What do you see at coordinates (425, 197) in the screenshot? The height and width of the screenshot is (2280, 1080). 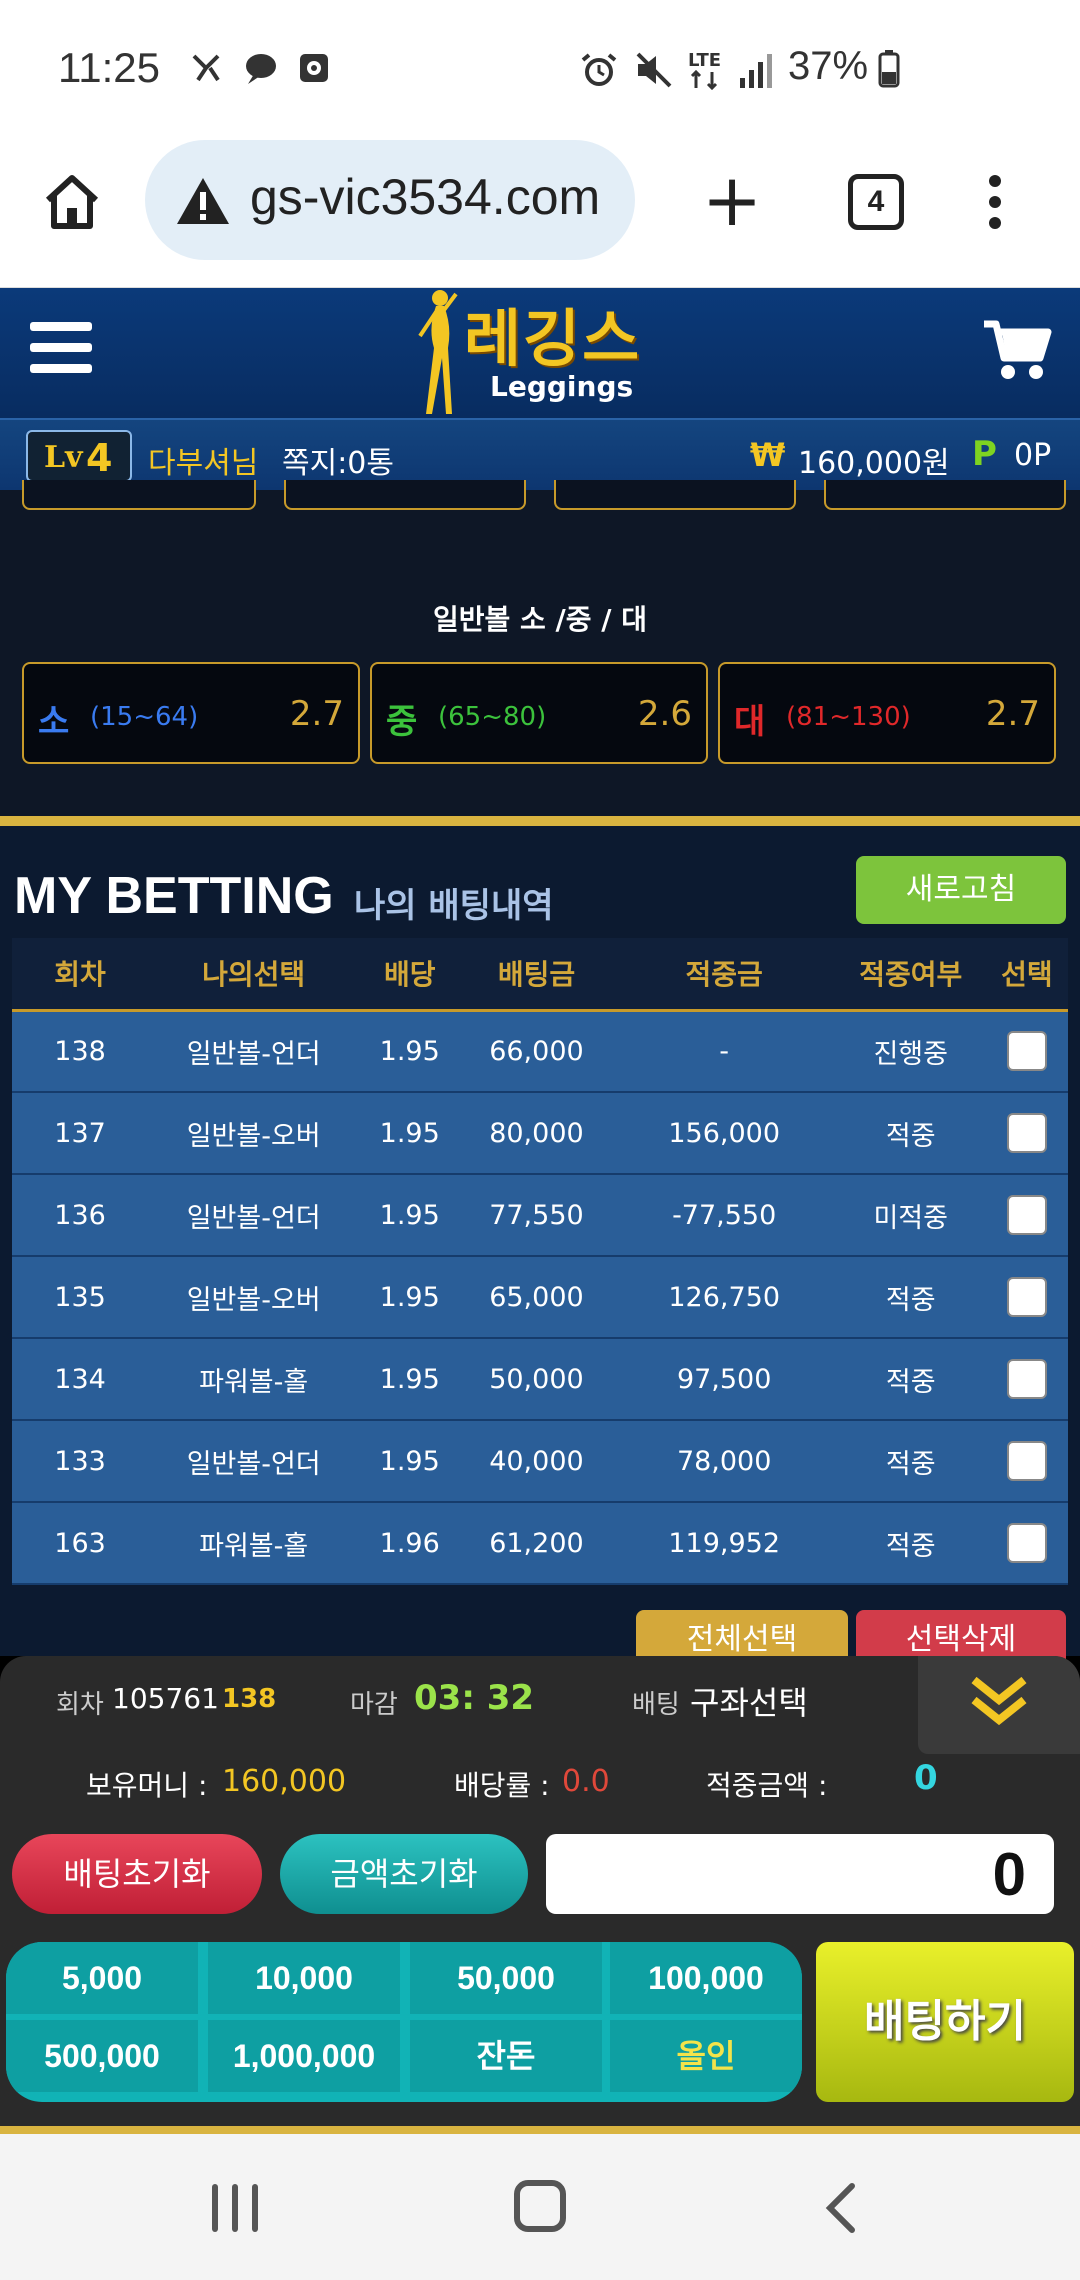 I see `url-text: gs-vic3534.com` at bounding box center [425, 197].